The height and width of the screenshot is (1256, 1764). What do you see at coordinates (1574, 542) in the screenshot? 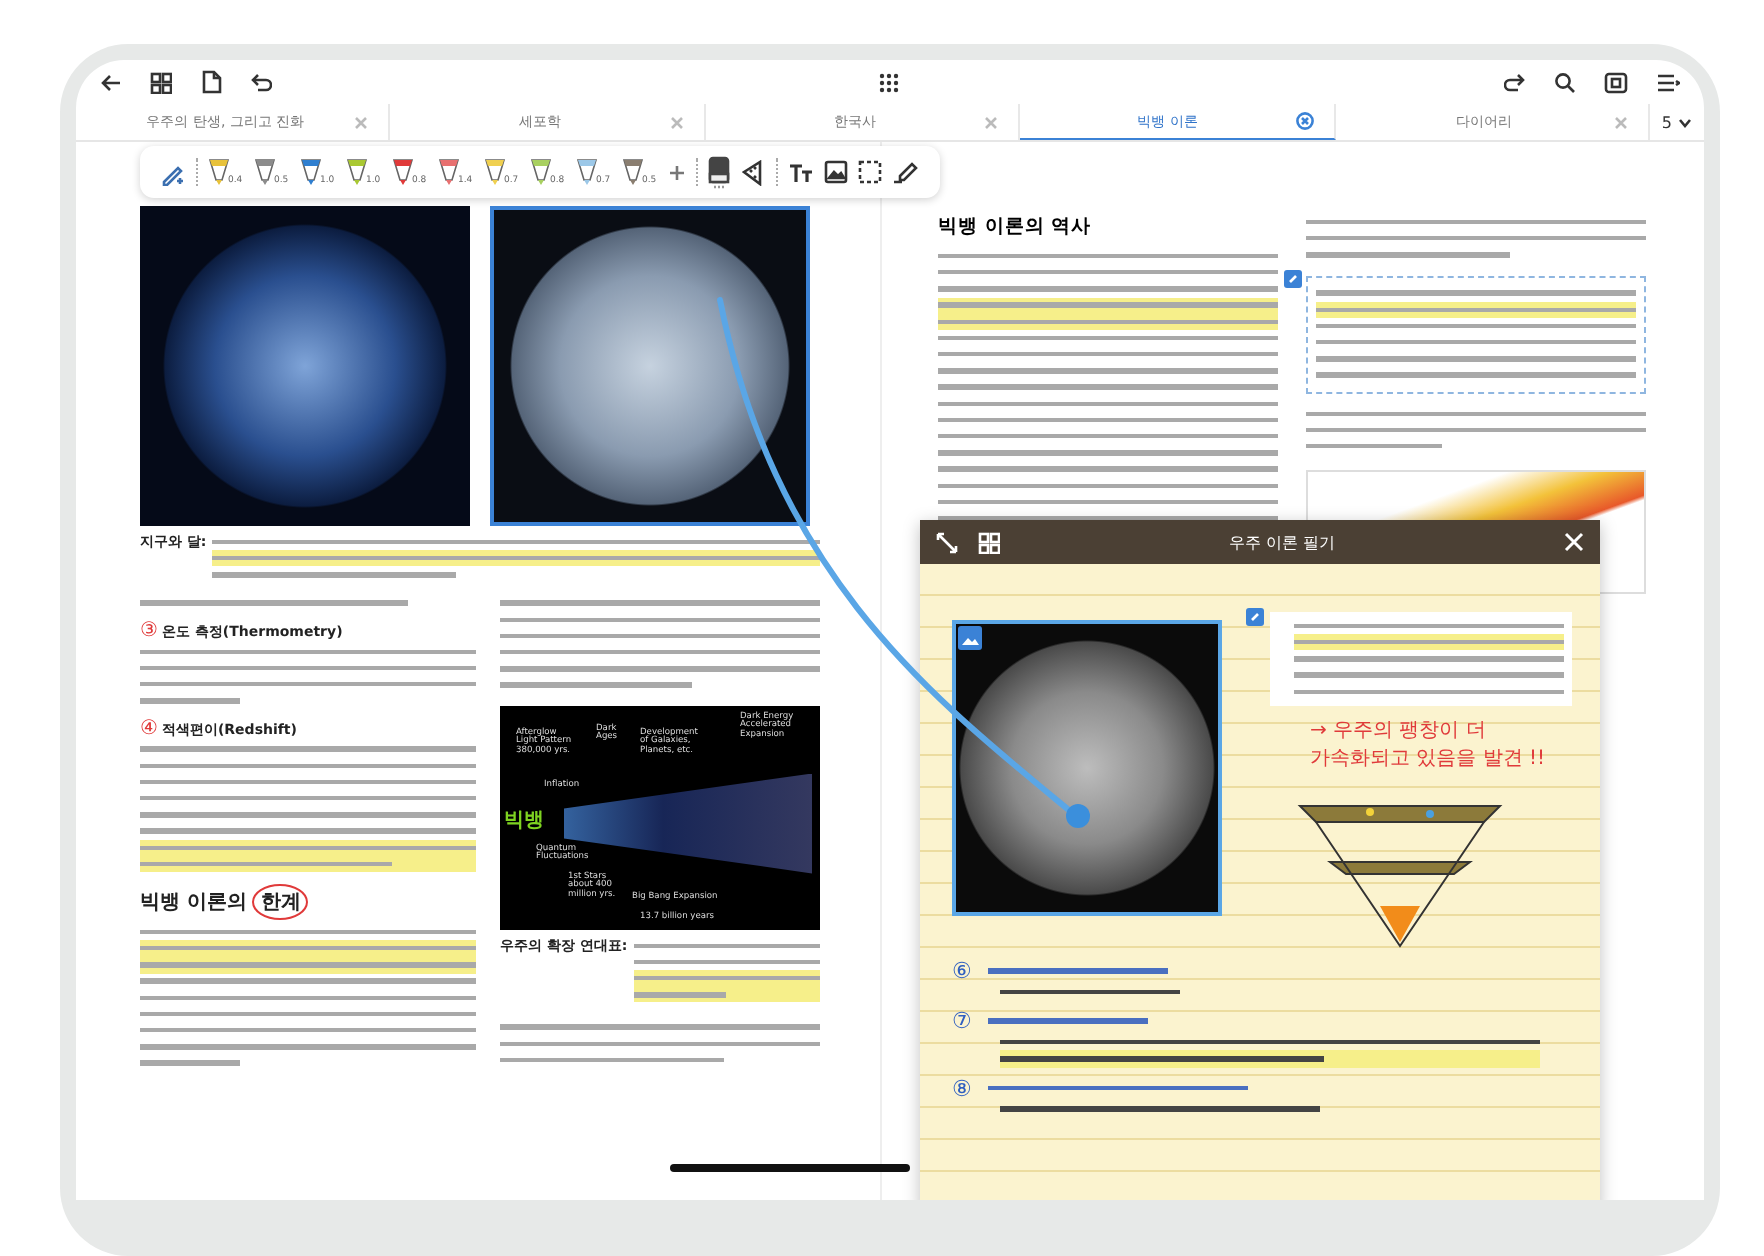
I see `close-icon` at bounding box center [1574, 542].